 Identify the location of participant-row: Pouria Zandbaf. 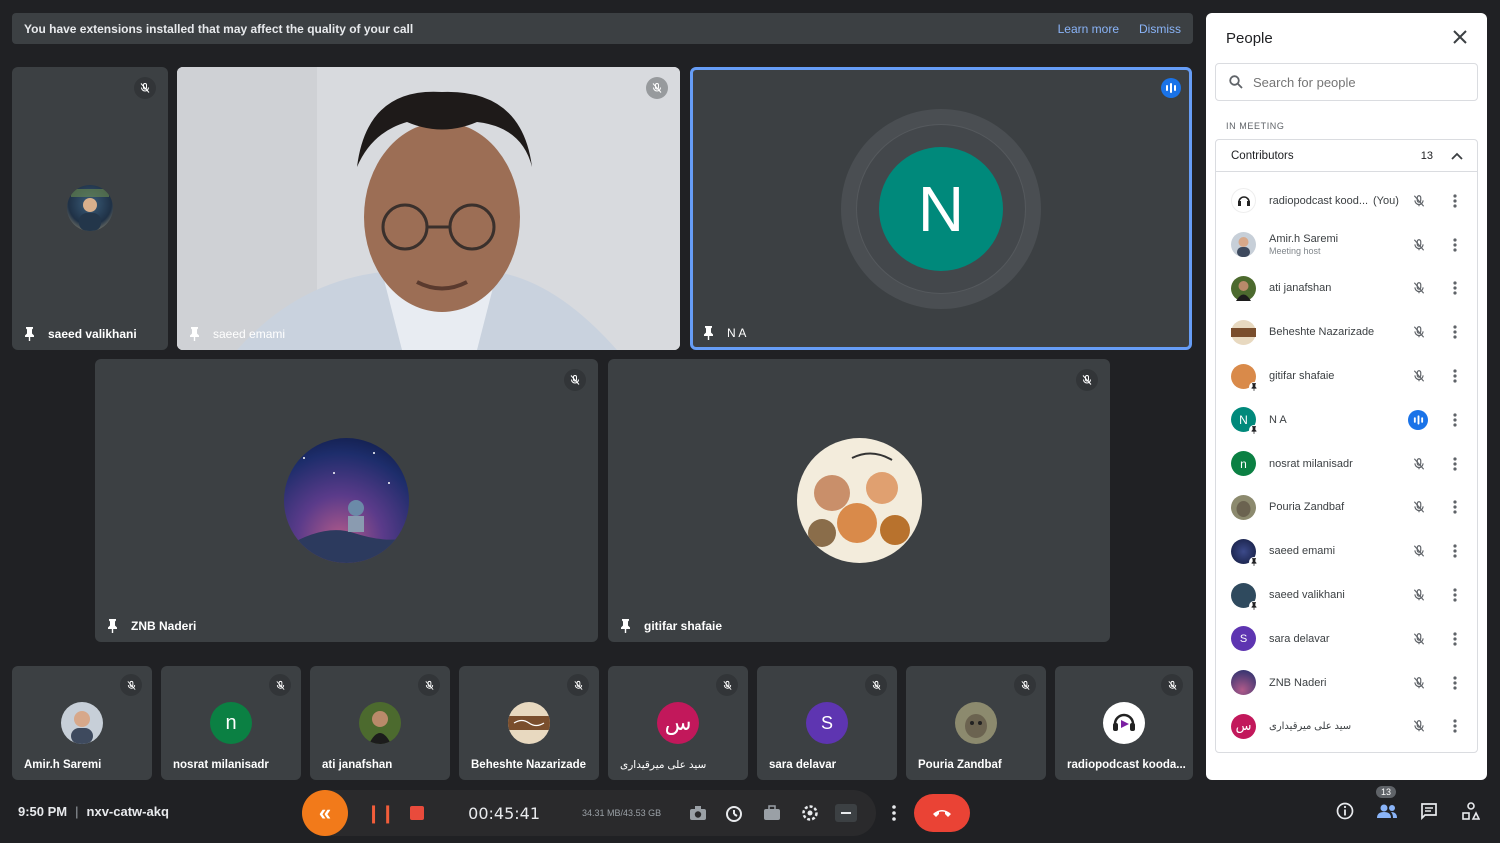
(1346, 508).